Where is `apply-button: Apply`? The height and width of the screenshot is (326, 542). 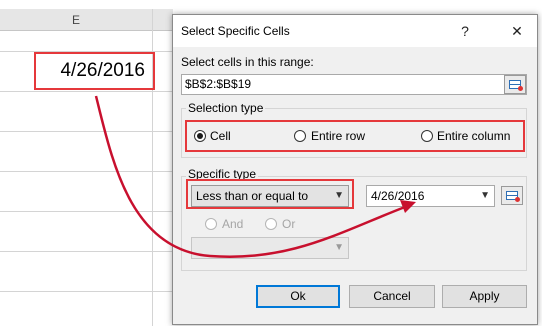 apply-button: Apply is located at coordinates (484, 296).